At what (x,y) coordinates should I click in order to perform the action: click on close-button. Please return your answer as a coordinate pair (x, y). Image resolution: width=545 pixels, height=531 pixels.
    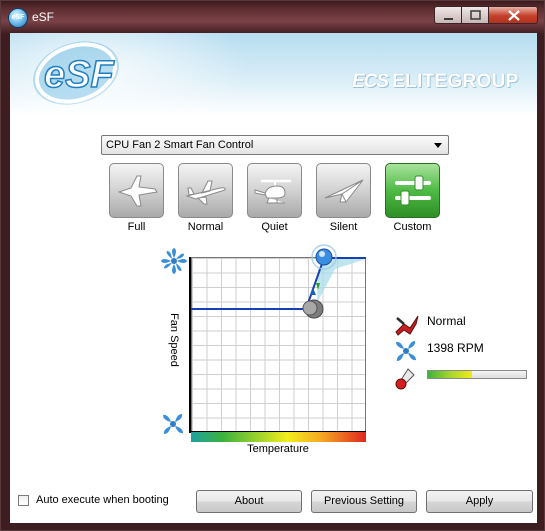
    Looking at the image, I should click on (513, 15).